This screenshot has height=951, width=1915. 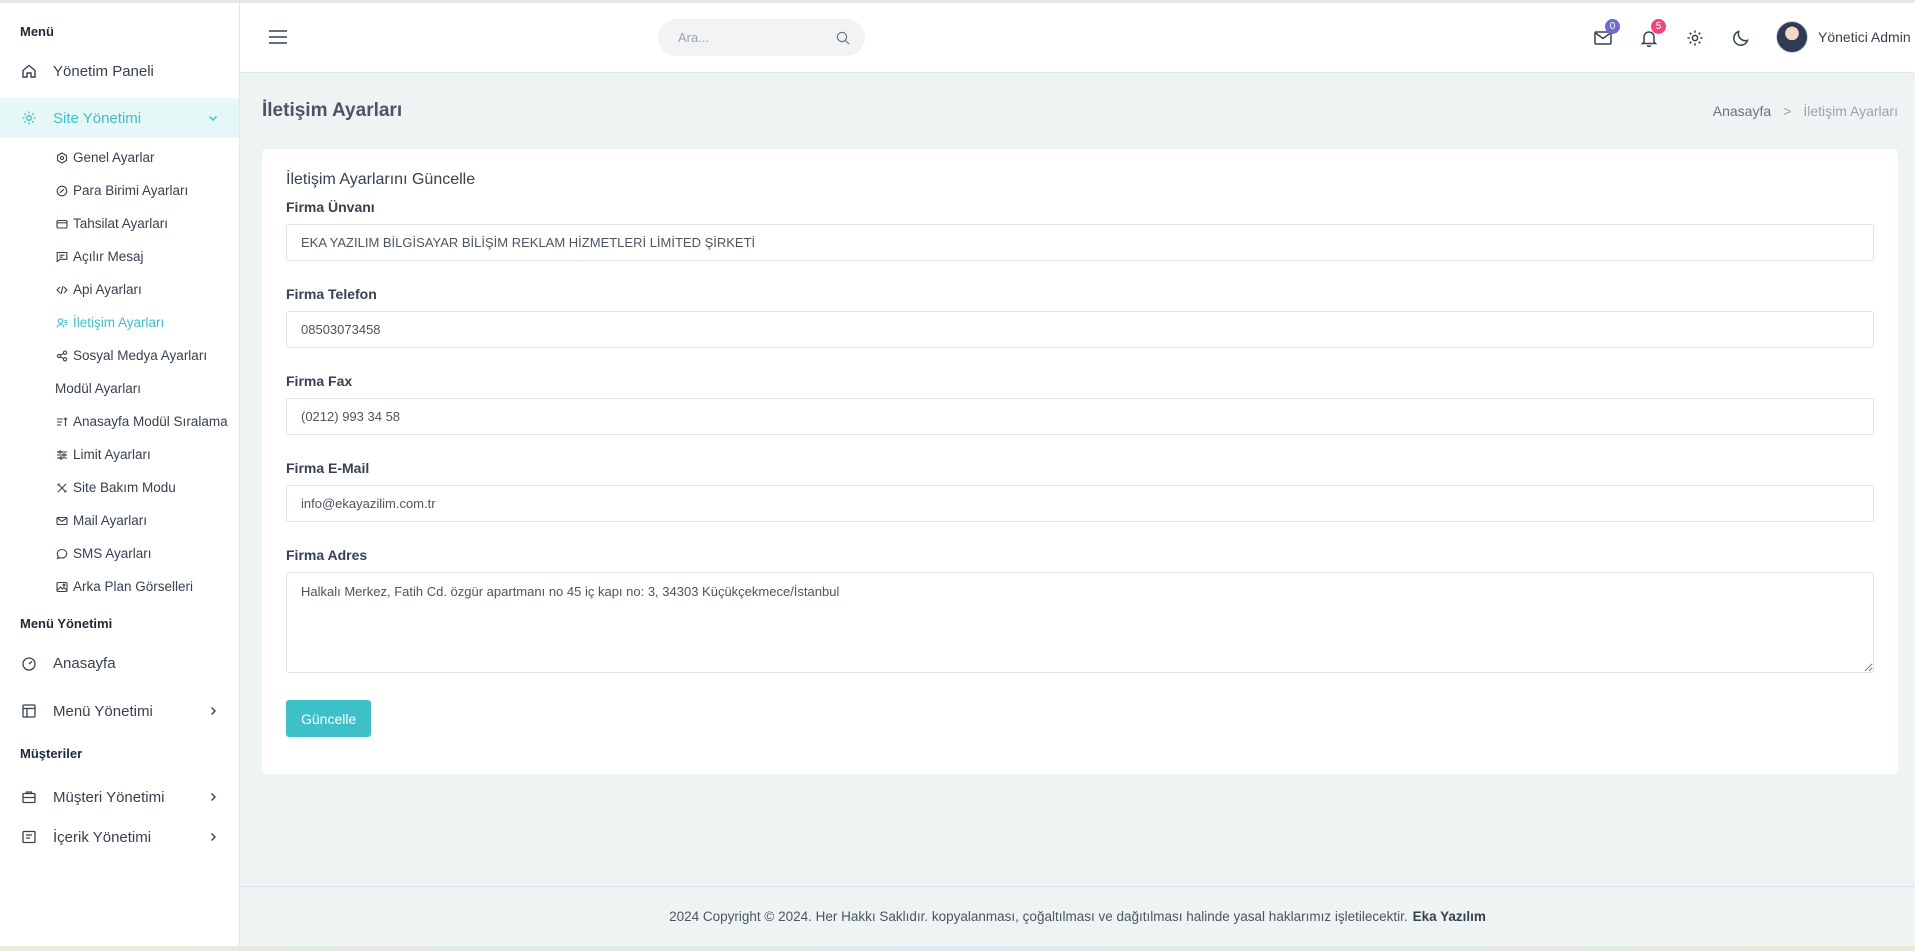 I want to click on breadcrumb: Anasayfa > İletişim Ayarları, so click(x=1805, y=111).